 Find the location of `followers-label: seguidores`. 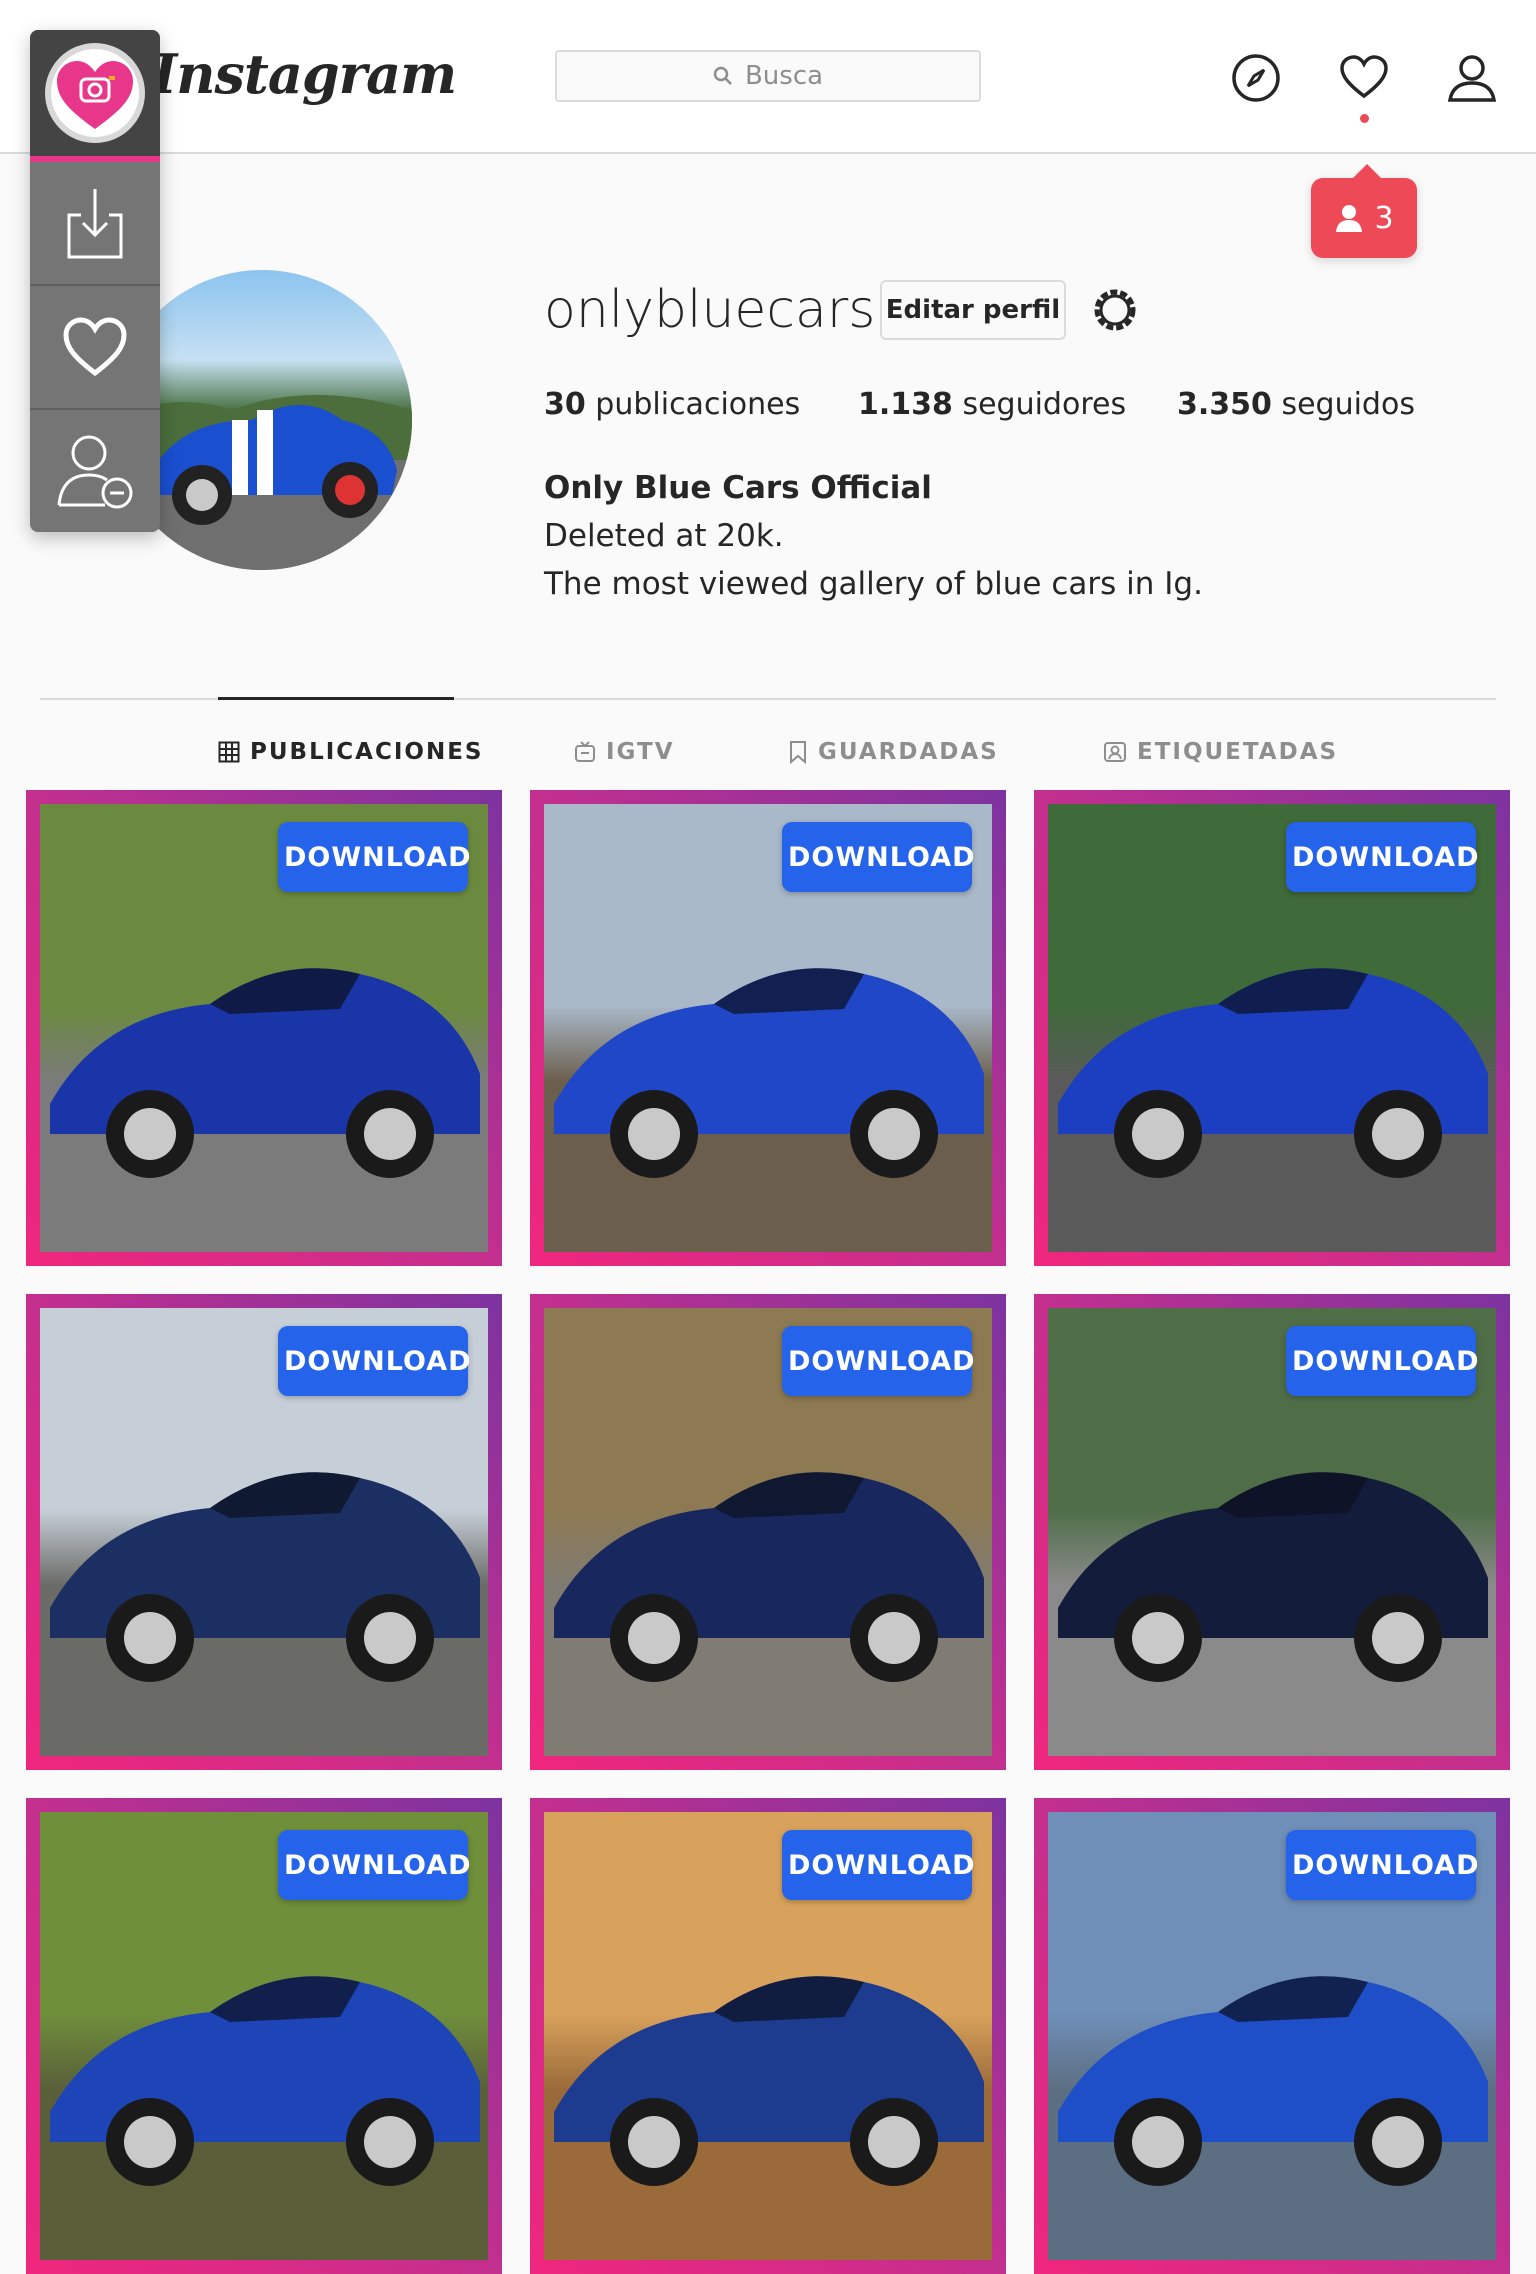

followers-label: seguidores is located at coordinates (1044, 404).